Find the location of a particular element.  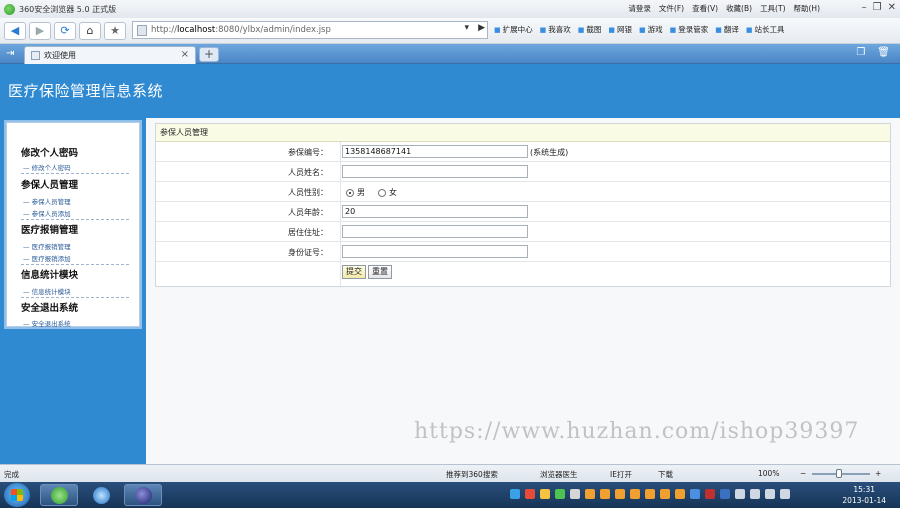

menu-tools: 工具(T) is located at coordinates (772, 8).